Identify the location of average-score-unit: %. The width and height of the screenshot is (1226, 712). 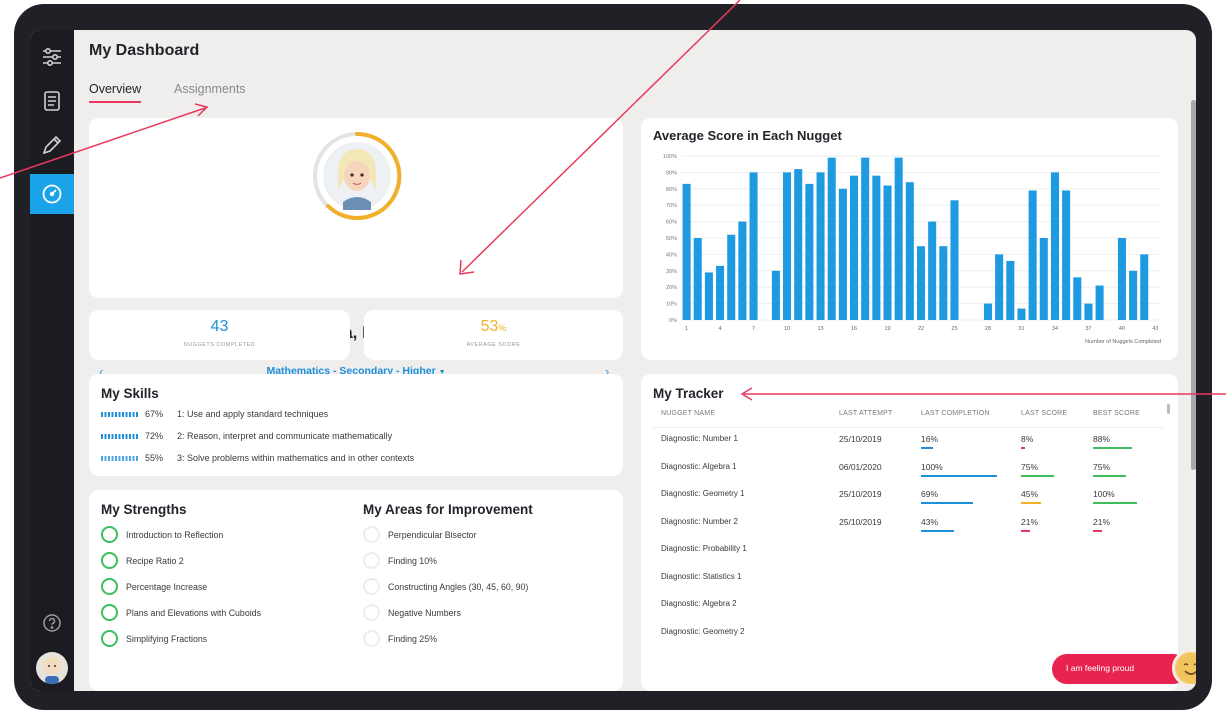
(502, 328).